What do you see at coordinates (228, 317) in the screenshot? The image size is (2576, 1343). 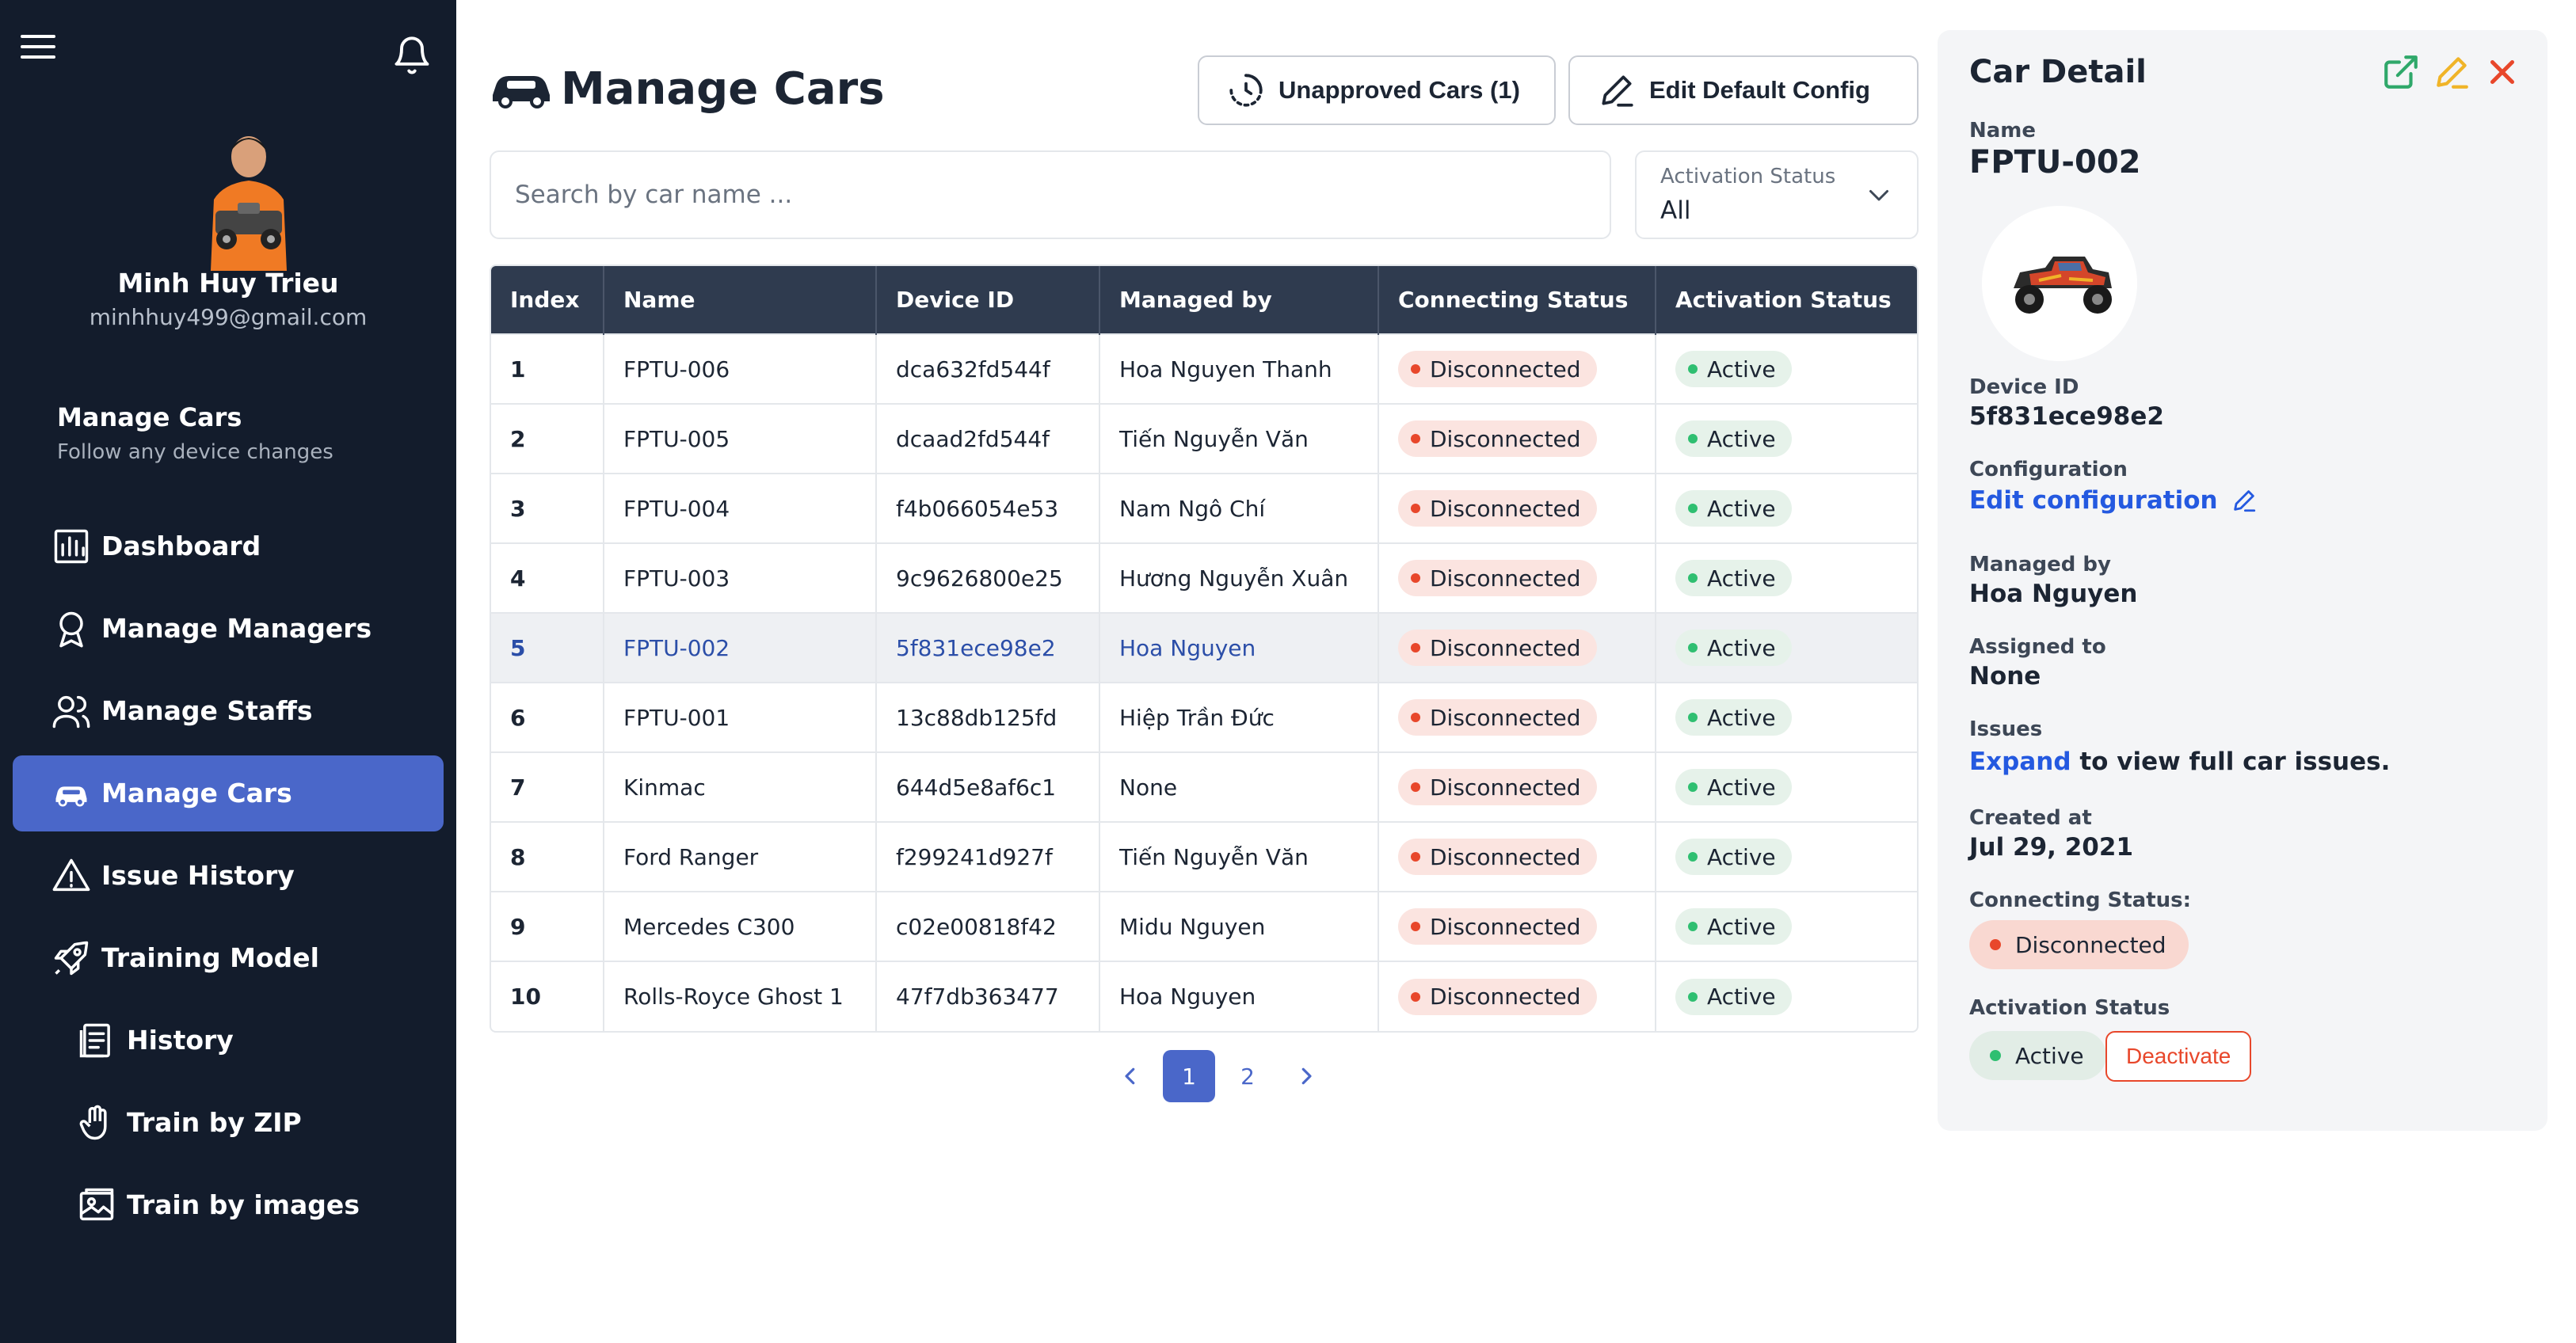 I see `user-email: minhhuy499@gmail.com` at bounding box center [228, 317].